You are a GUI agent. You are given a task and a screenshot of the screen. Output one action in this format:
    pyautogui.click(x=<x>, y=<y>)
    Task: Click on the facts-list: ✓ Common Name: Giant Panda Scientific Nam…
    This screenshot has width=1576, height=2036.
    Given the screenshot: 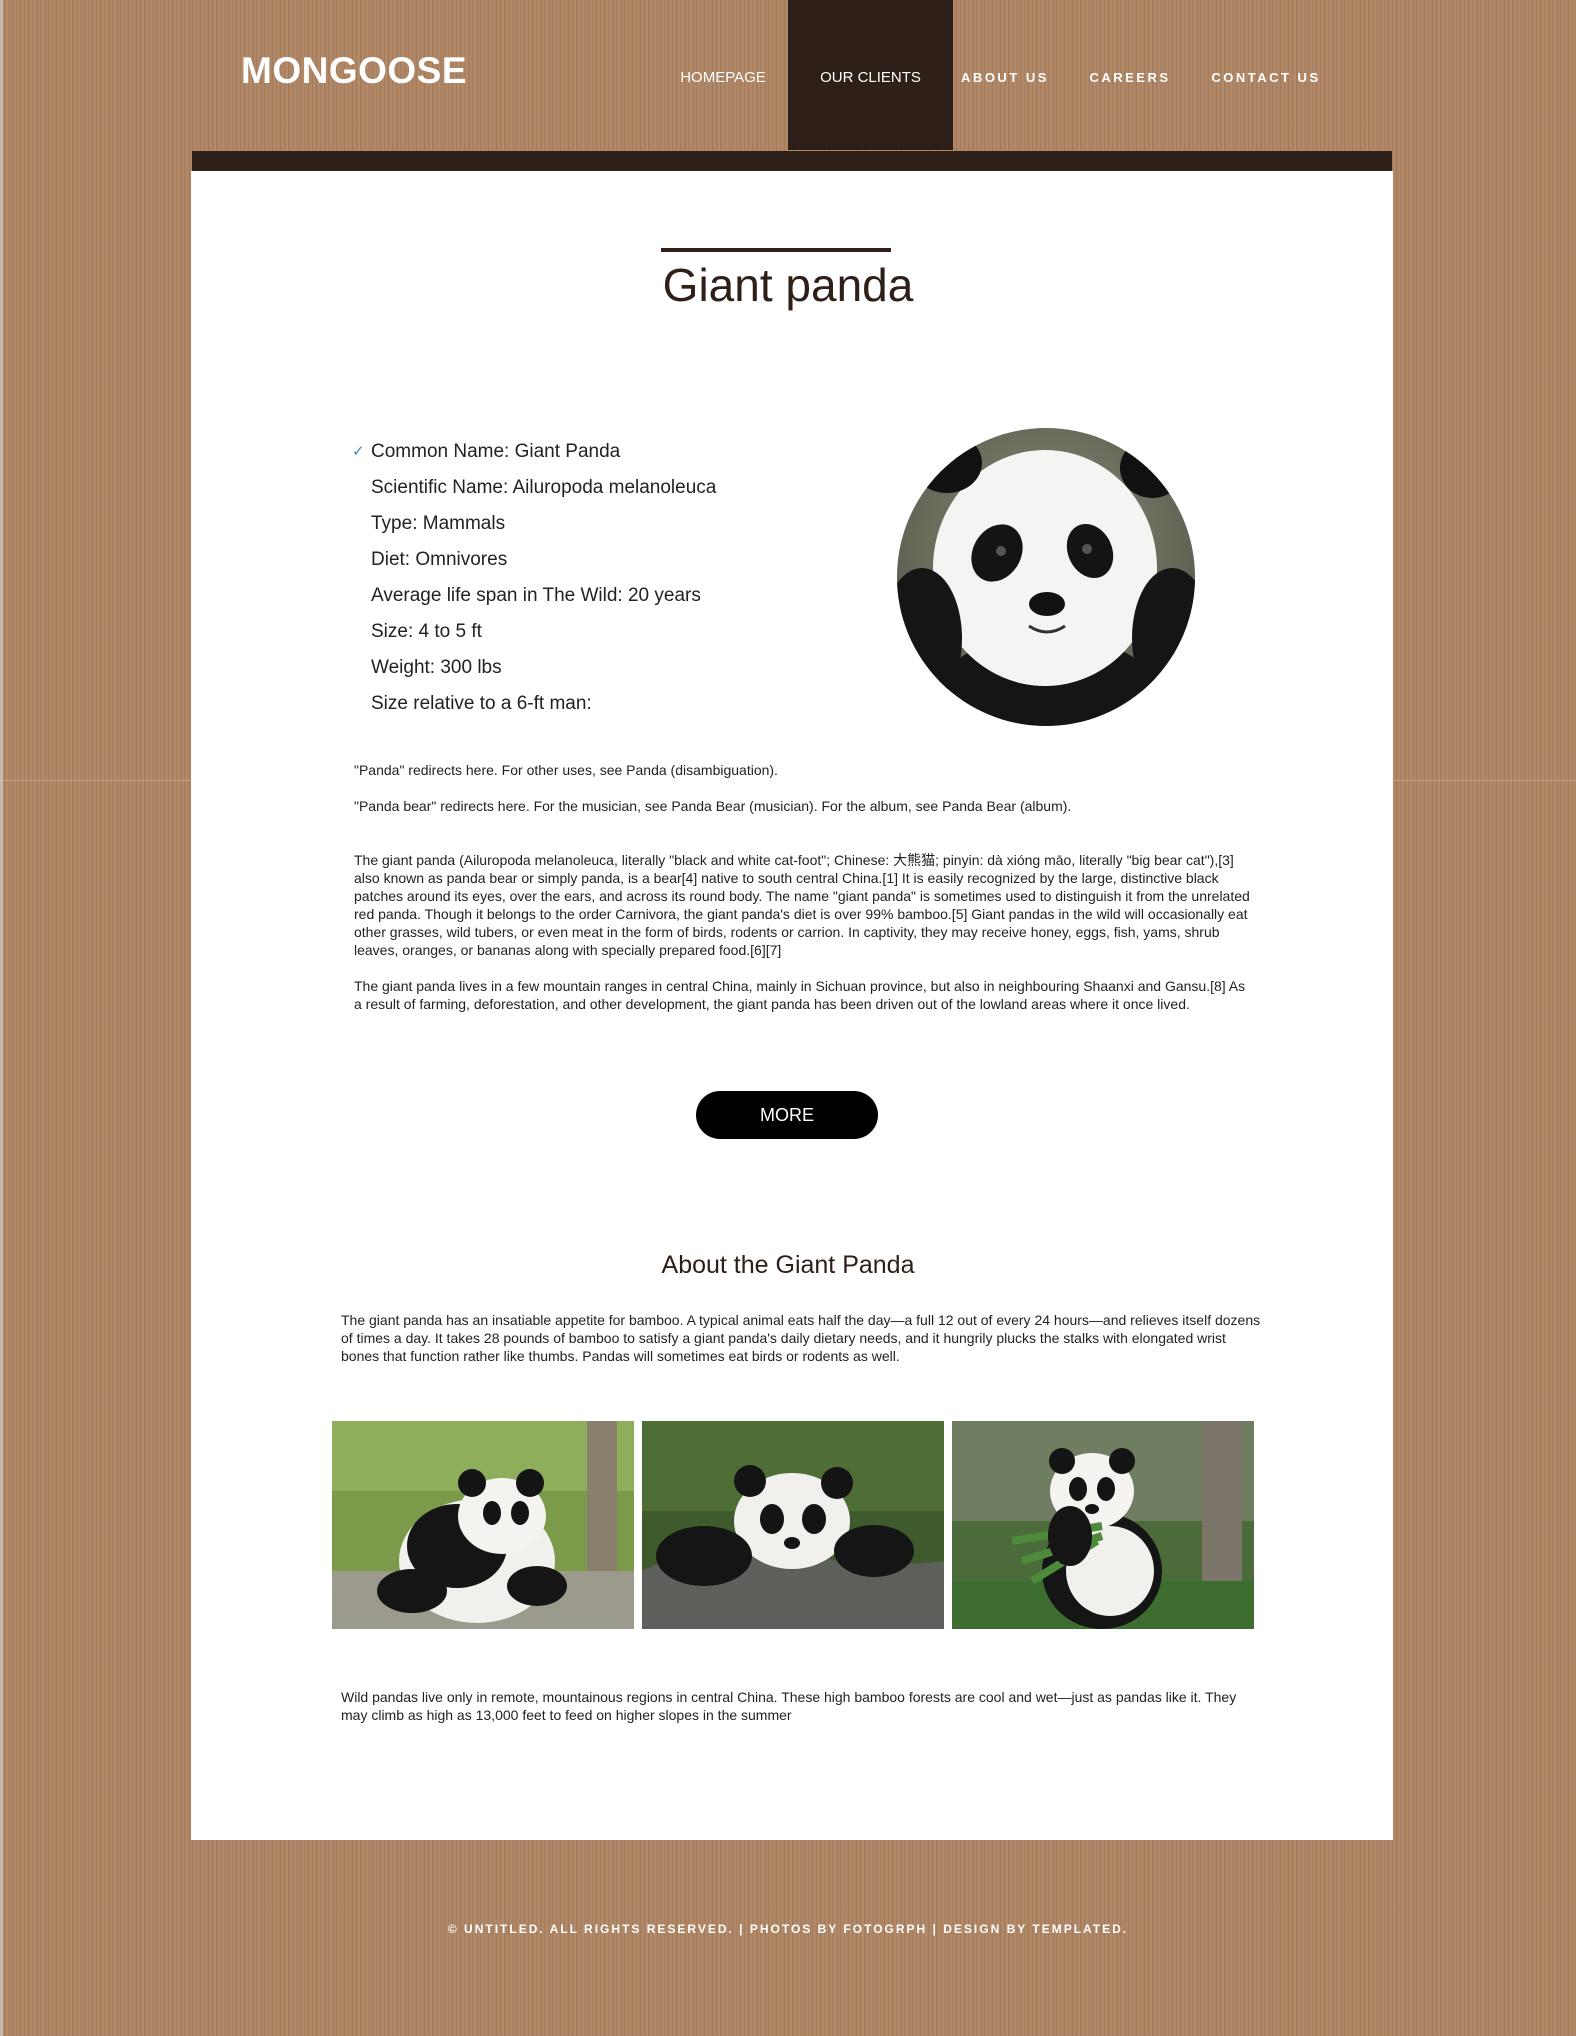 What is the action you would take?
    pyautogui.click(x=534, y=581)
    